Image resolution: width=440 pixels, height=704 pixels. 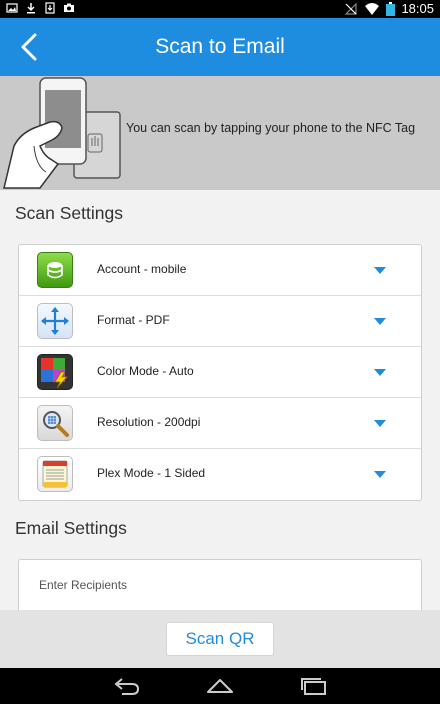 I want to click on status-bar: 18:05, so click(x=220, y=9).